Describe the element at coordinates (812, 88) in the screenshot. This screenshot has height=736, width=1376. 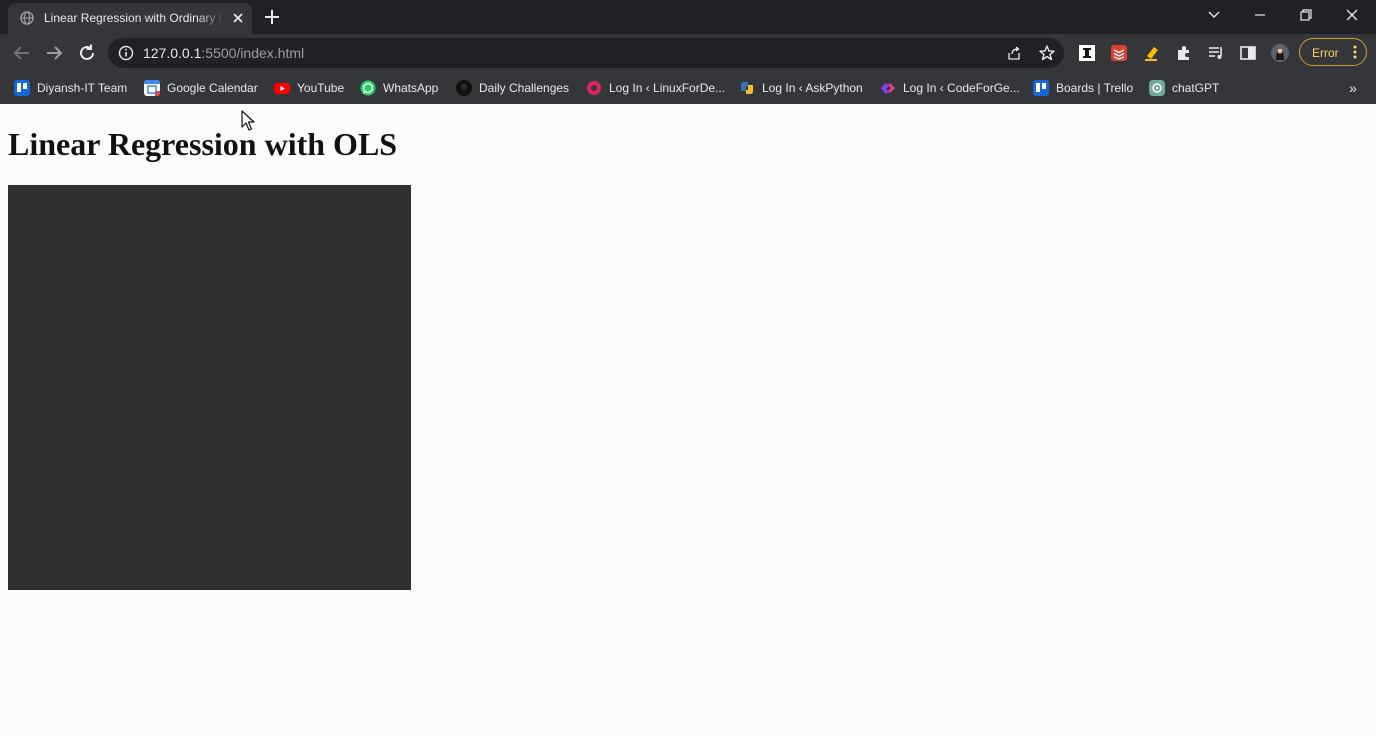
I see `bookmark-label: Log In ‹ AskPython` at that location.